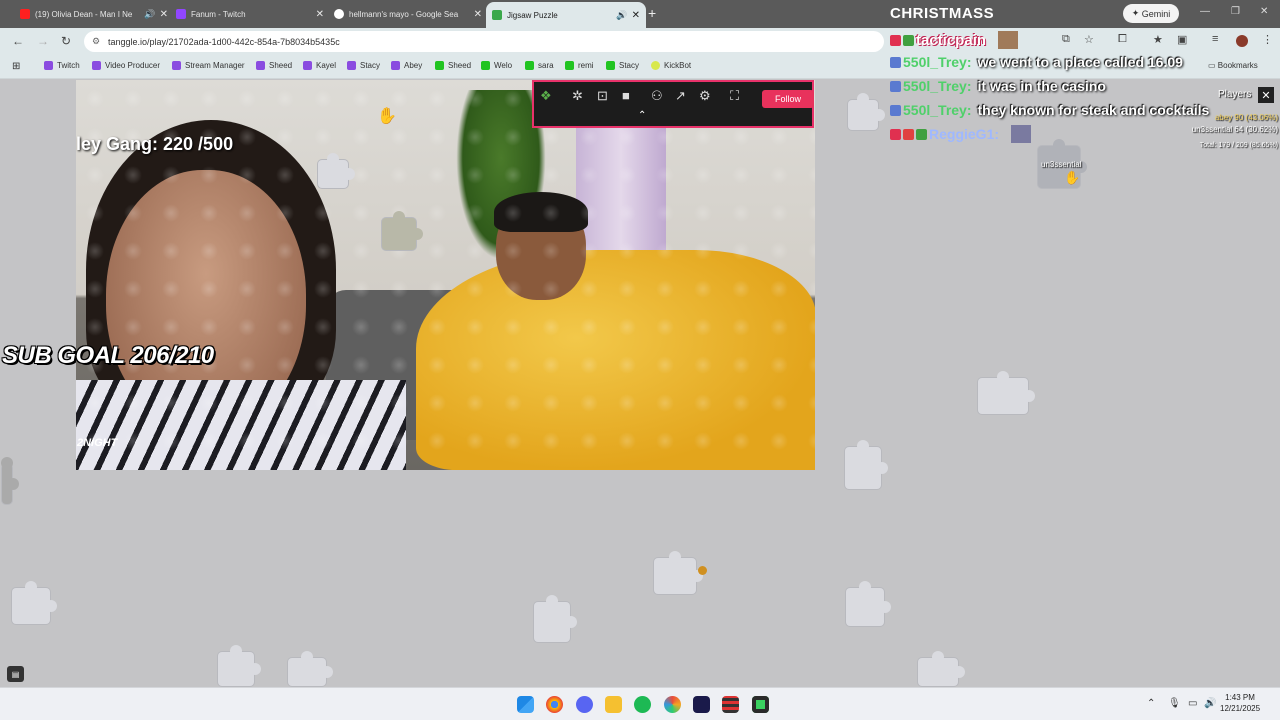 The height and width of the screenshot is (720, 1280). Describe the element at coordinates (546, 65) in the screenshot. I see `bookmark-label: sara` at that location.